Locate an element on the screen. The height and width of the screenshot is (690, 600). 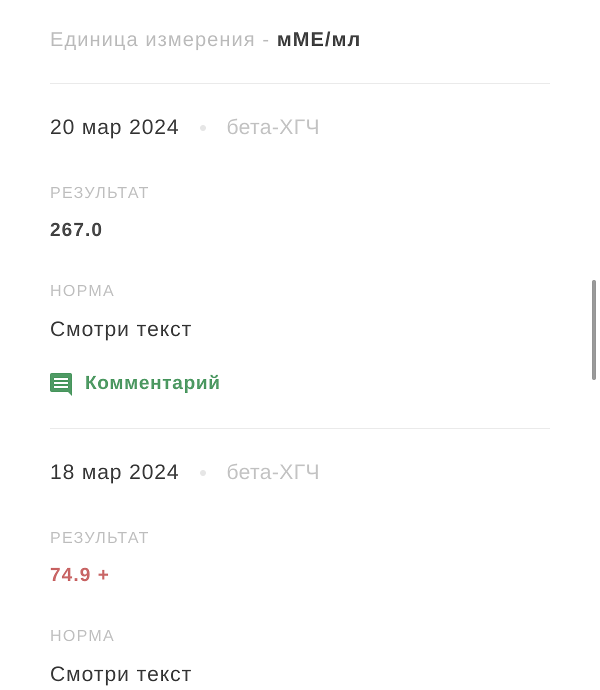
result-value: 267.0 is located at coordinates (77, 231).